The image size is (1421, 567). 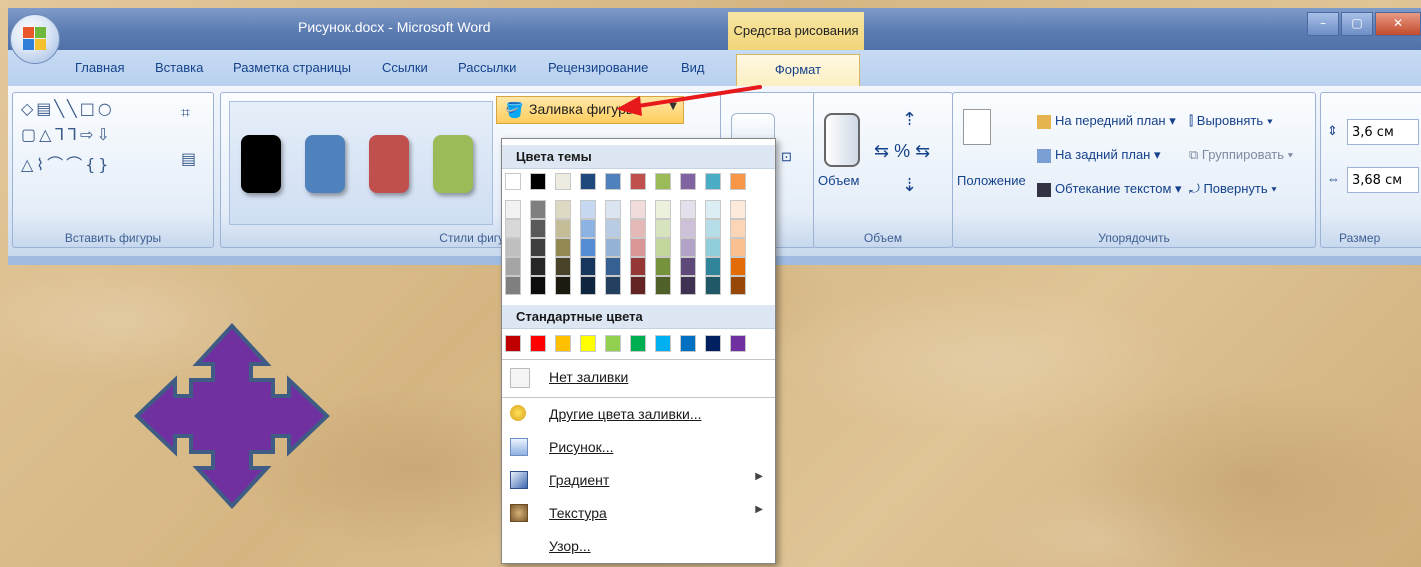 I want to click on height-input: 3,6 см, so click(x=1383, y=132).